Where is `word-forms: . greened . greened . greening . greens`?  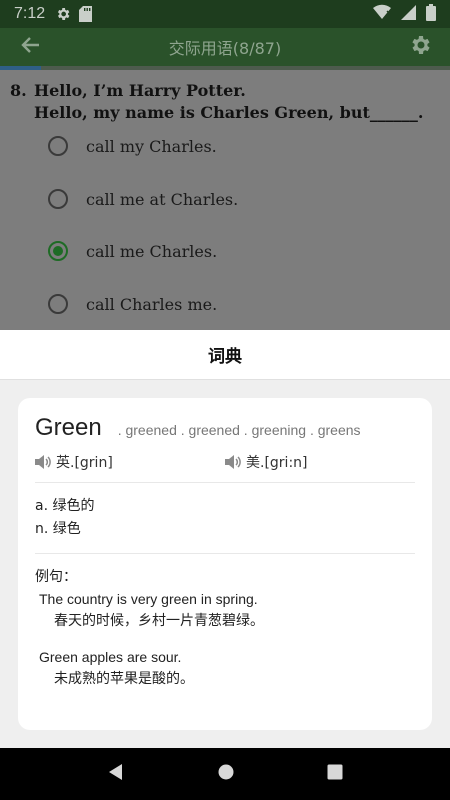 word-forms: . greened . greened . greening . greens is located at coordinates (239, 430).